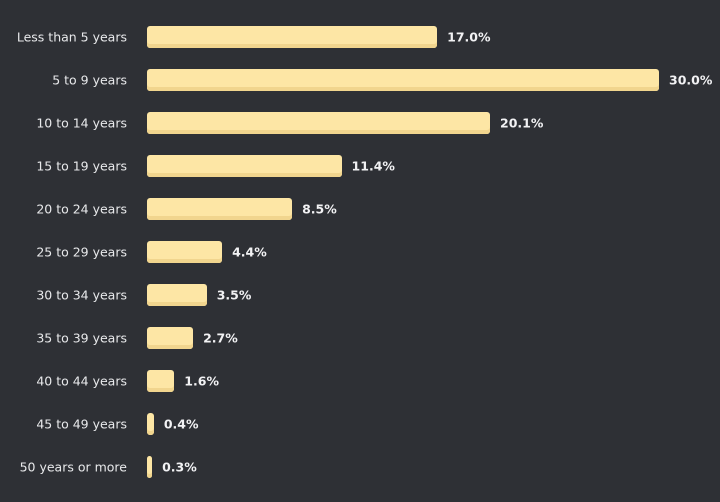 This screenshot has width=720, height=502. What do you see at coordinates (179, 467) in the screenshot?
I see `value-label: 0.3%` at bounding box center [179, 467].